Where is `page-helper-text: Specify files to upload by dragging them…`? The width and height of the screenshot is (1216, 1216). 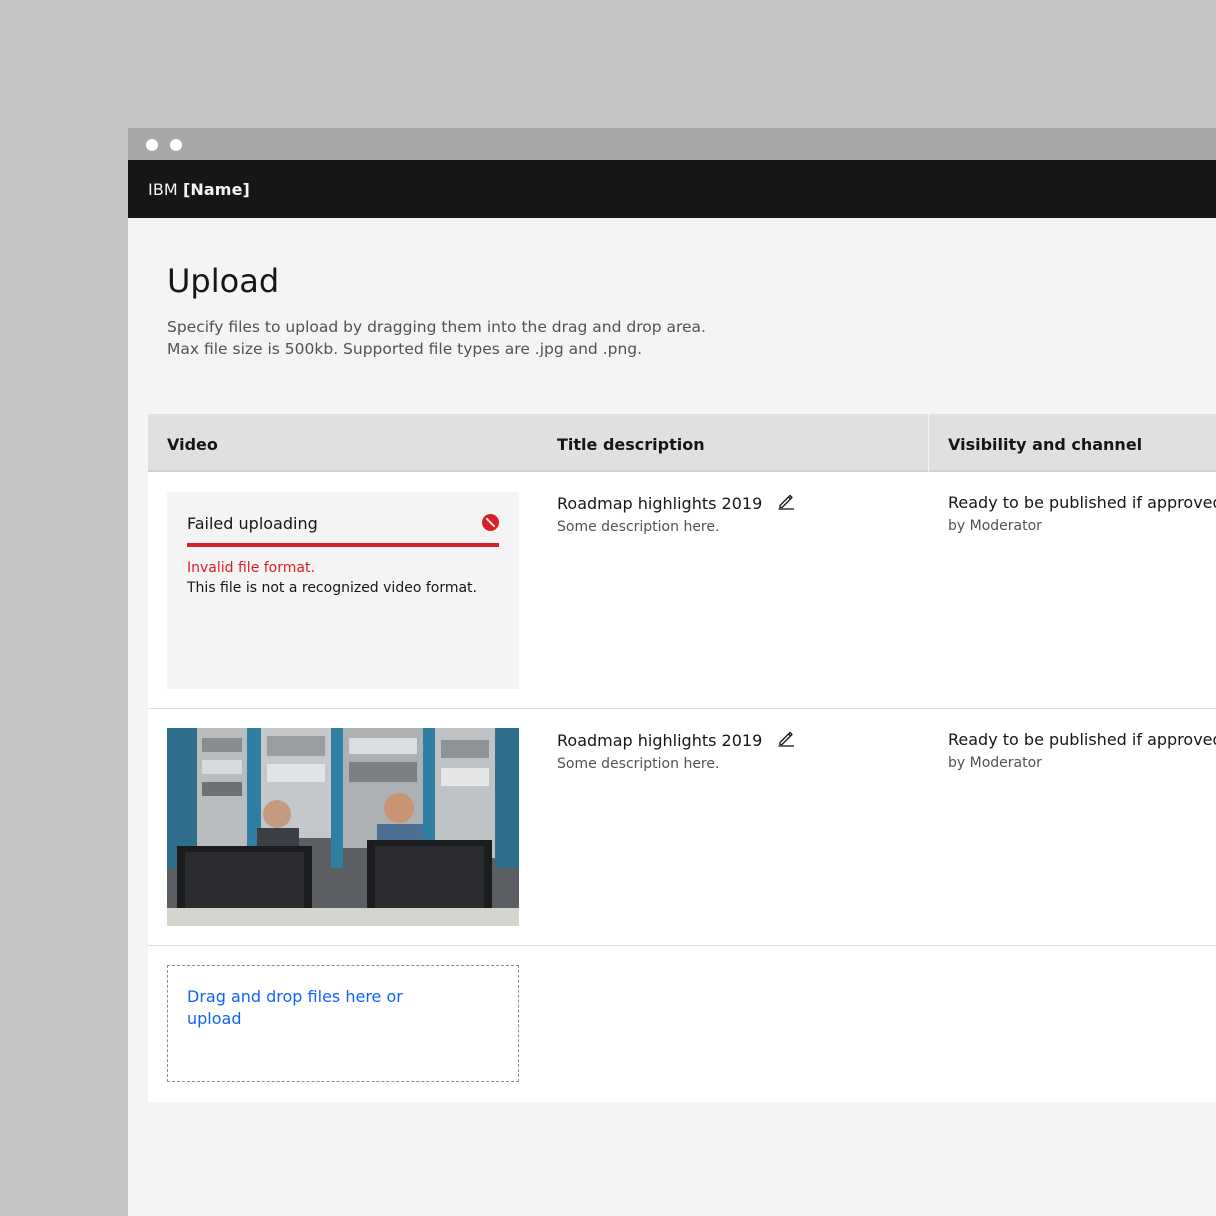
page-helper-text: Specify files to upload by dragging them… is located at coordinates (436, 338).